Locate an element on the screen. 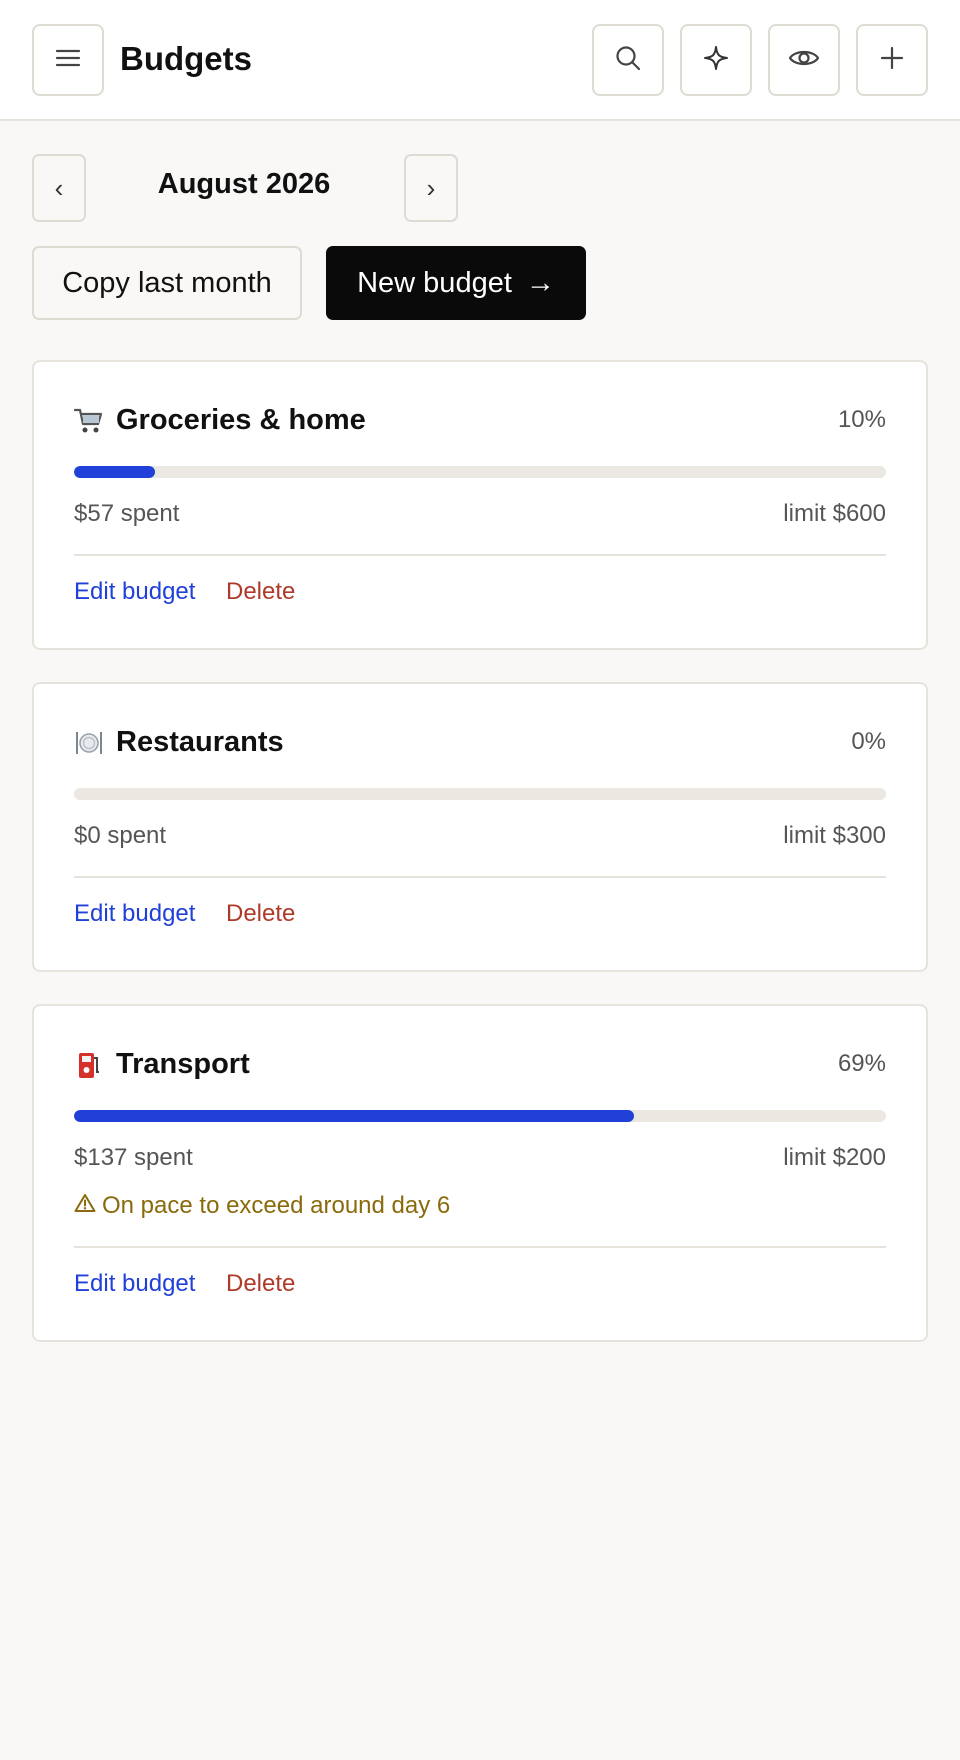 This screenshot has width=960, height=1760. arrow-right-icon: → is located at coordinates (540, 282).